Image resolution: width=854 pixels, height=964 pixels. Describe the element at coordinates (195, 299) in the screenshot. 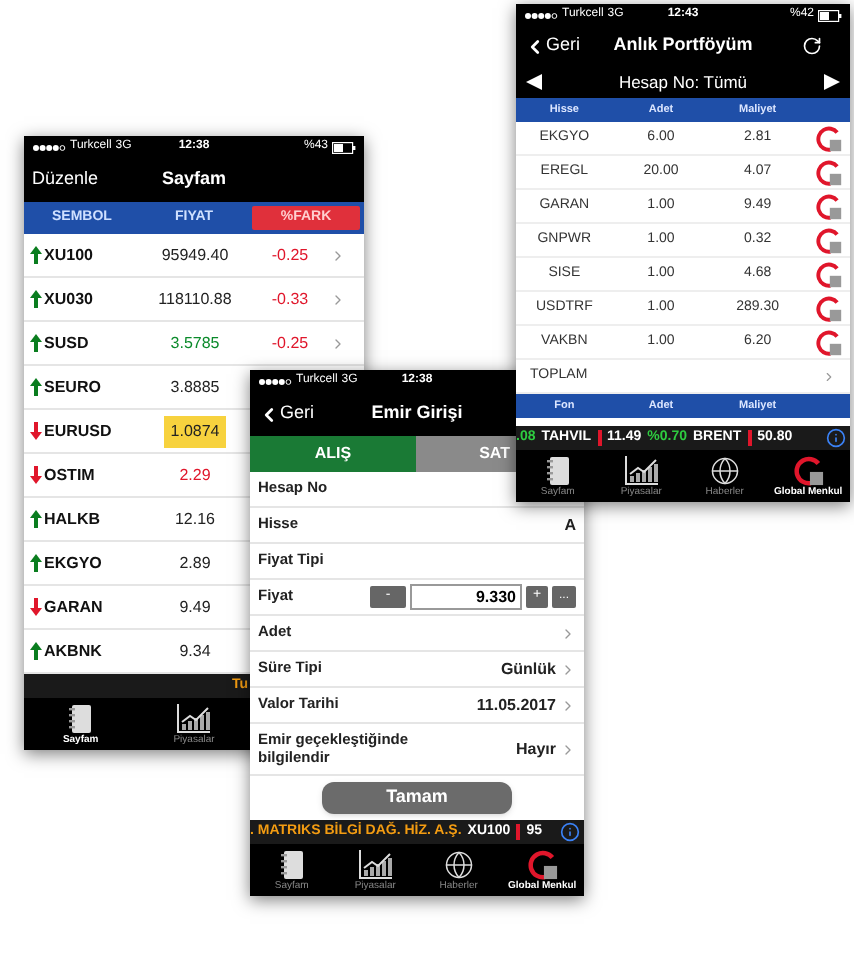

I see `price-text: 118110.88` at that location.